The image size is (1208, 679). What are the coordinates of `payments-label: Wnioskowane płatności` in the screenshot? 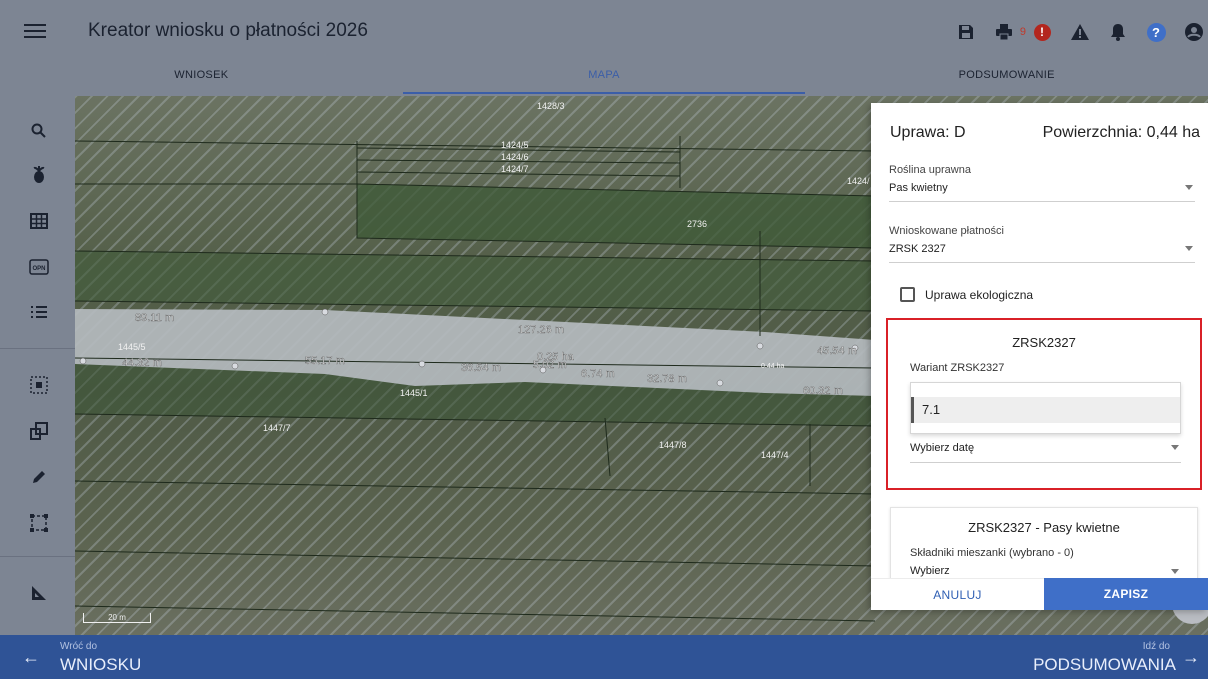 It's located at (946, 231).